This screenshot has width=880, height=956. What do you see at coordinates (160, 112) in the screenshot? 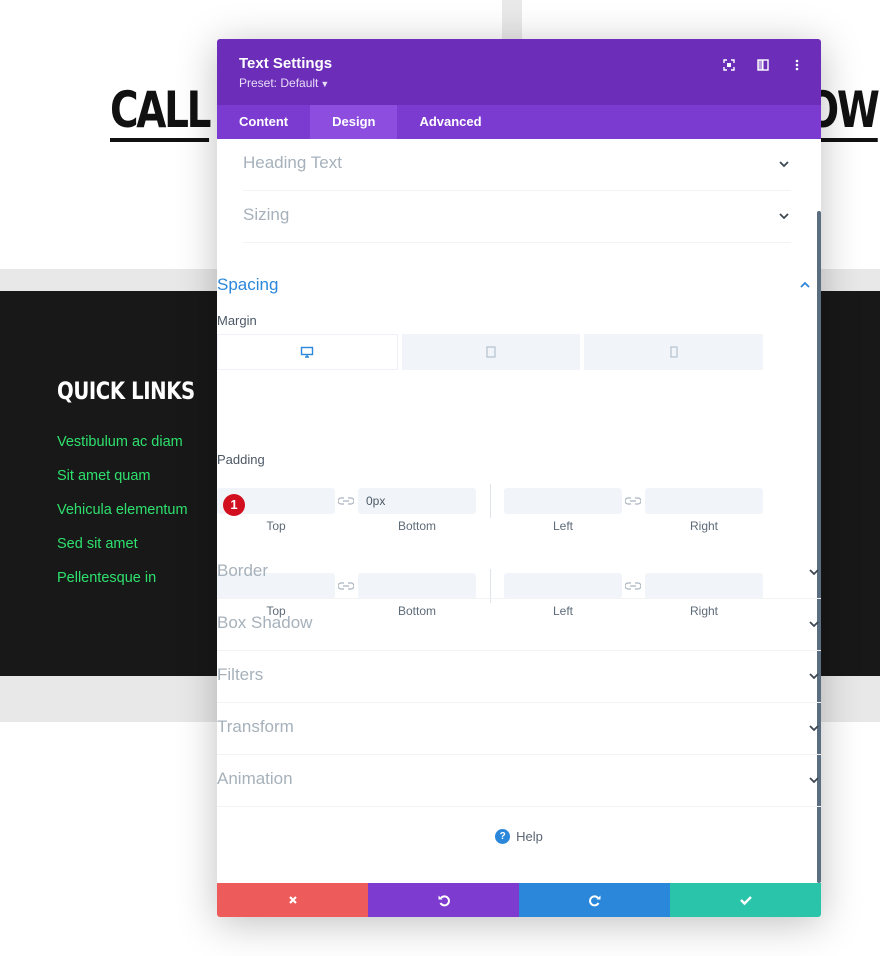
I see `cta-heading-left: CALL` at bounding box center [160, 112].